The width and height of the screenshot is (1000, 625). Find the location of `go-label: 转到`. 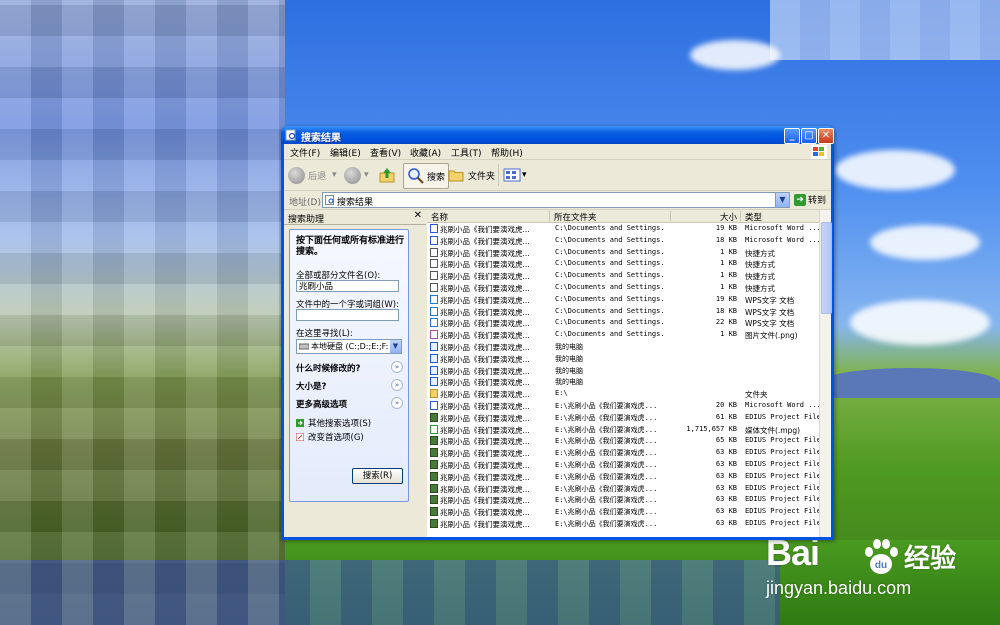

go-label: 转到 is located at coordinates (817, 201).